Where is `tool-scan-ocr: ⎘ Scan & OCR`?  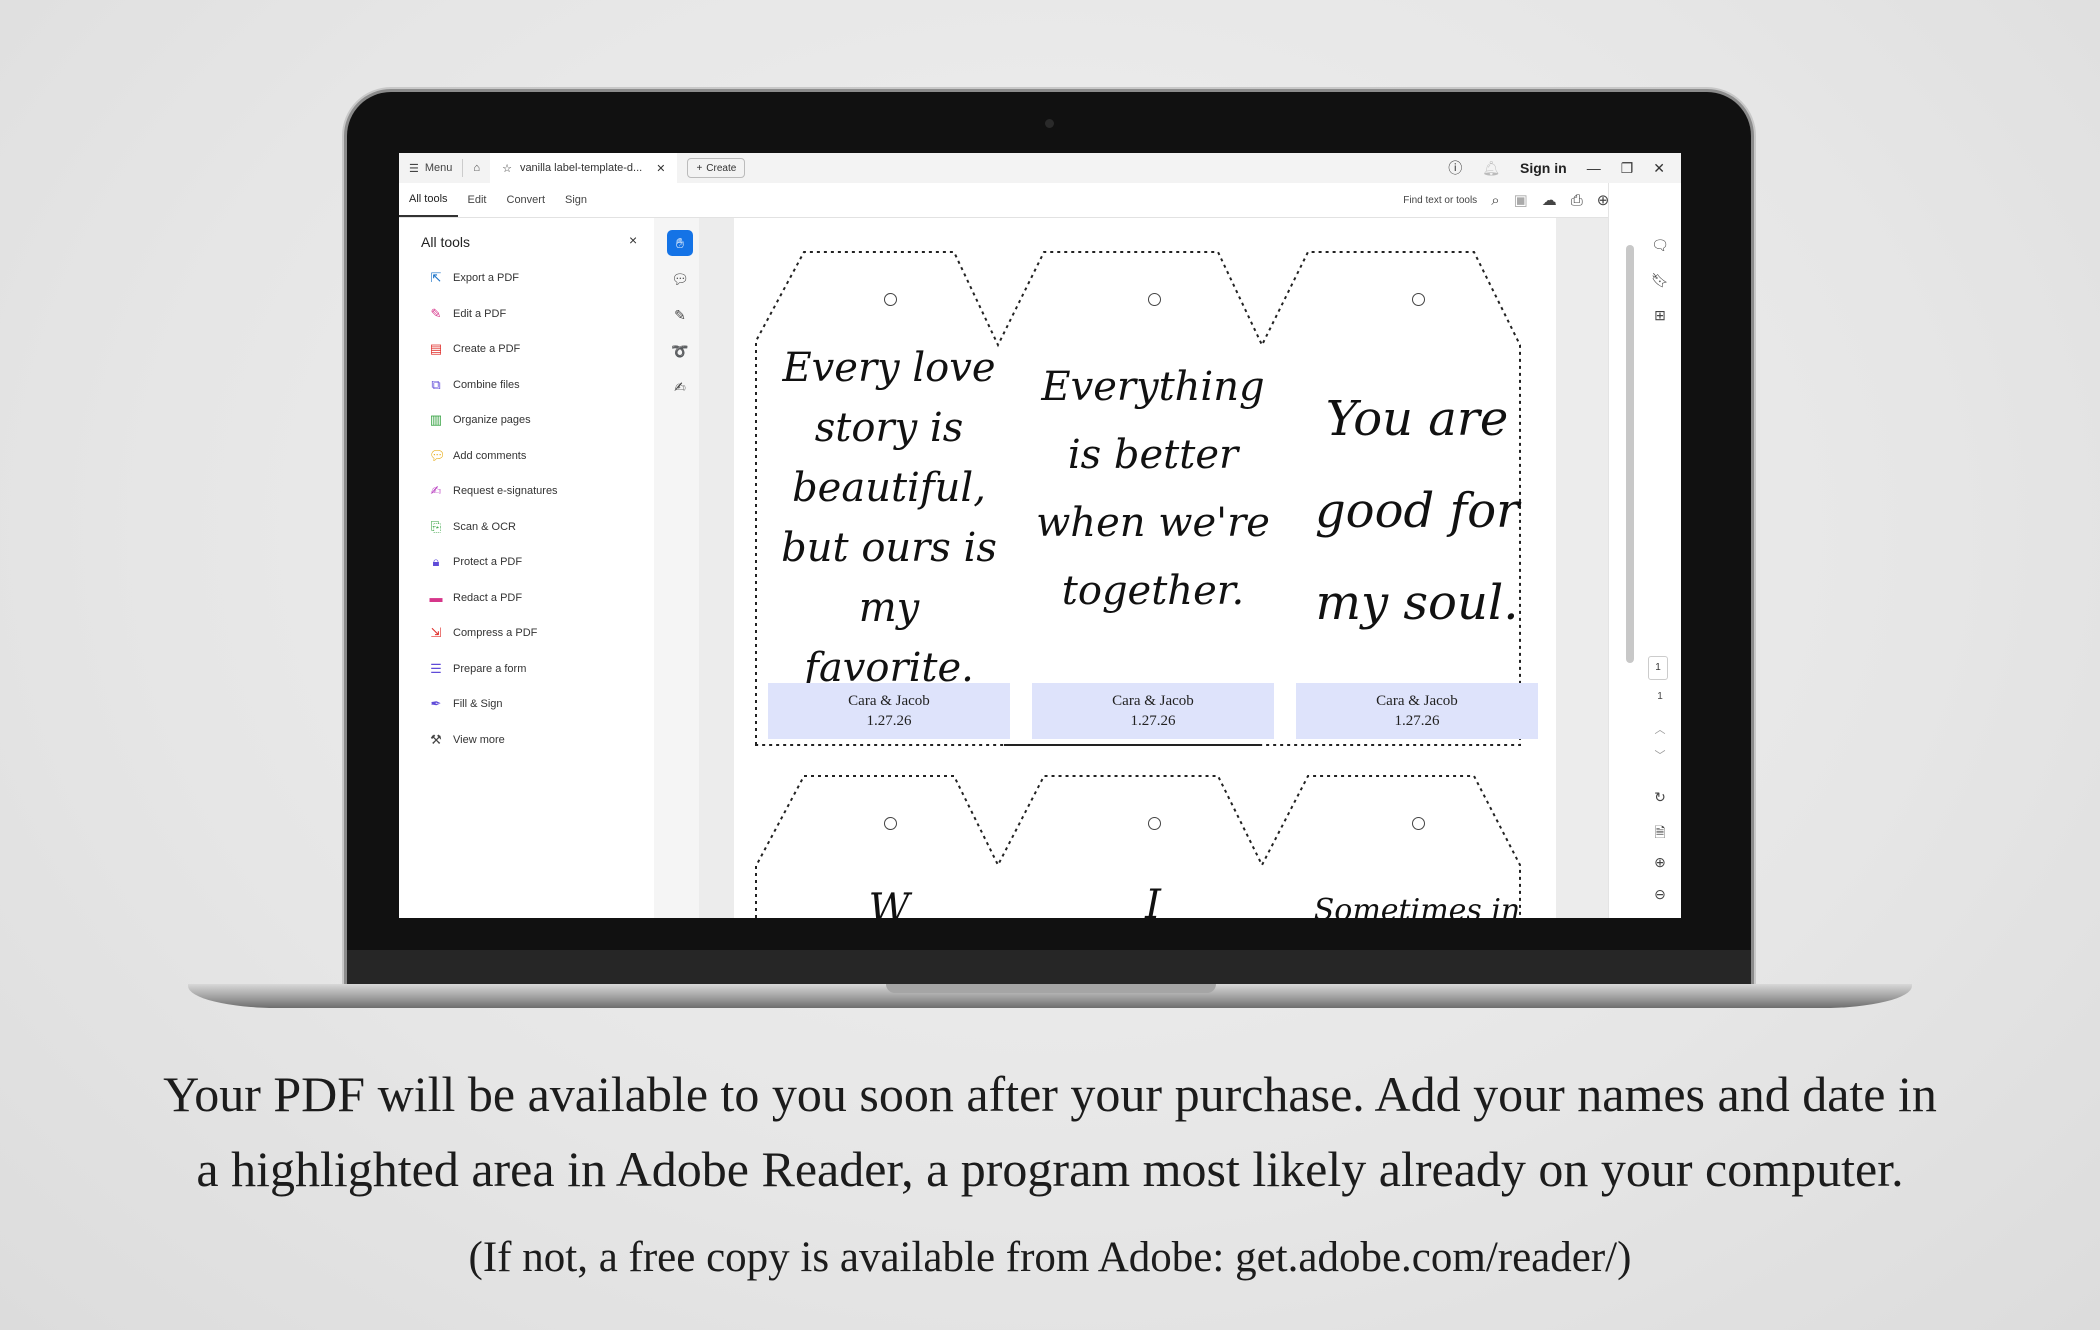 tool-scan-ocr: ⎘ Scan & OCR is located at coordinates (472, 526).